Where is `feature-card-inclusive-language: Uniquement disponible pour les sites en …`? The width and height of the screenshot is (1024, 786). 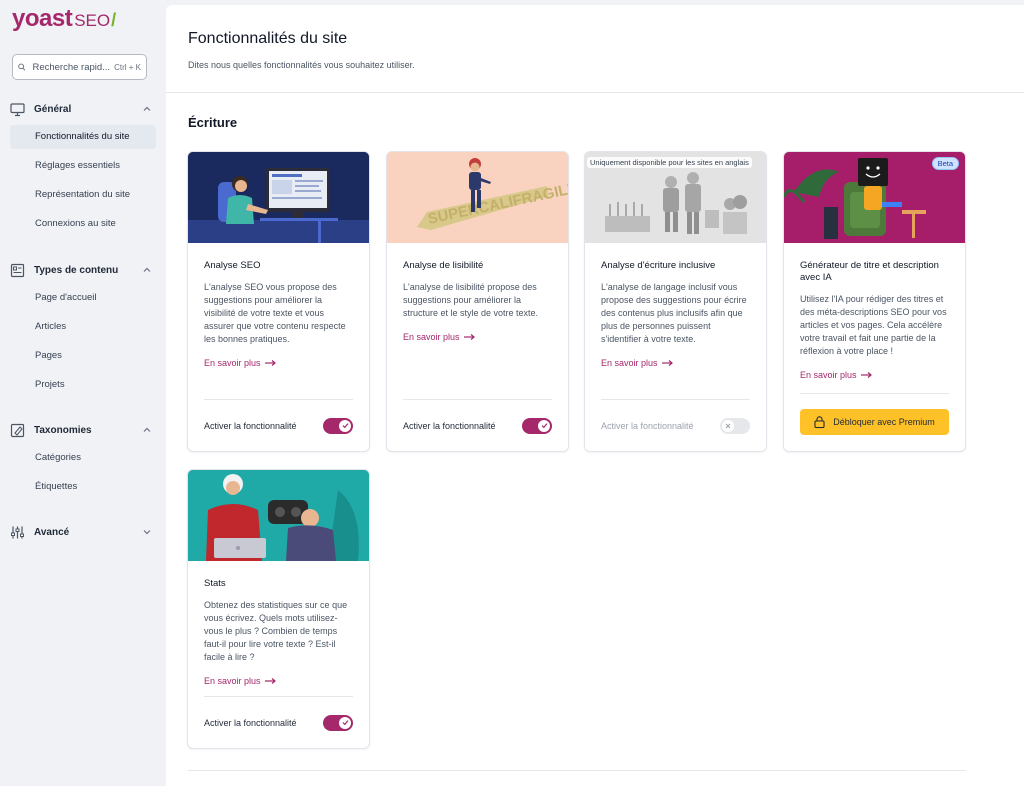
feature-card-inclusive-language: Uniquement disponible pour les sites en … is located at coordinates (675, 301).